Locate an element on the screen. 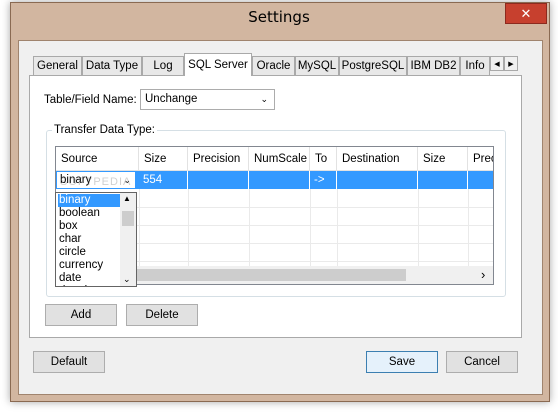  tab-general: General is located at coordinates (57, 65).